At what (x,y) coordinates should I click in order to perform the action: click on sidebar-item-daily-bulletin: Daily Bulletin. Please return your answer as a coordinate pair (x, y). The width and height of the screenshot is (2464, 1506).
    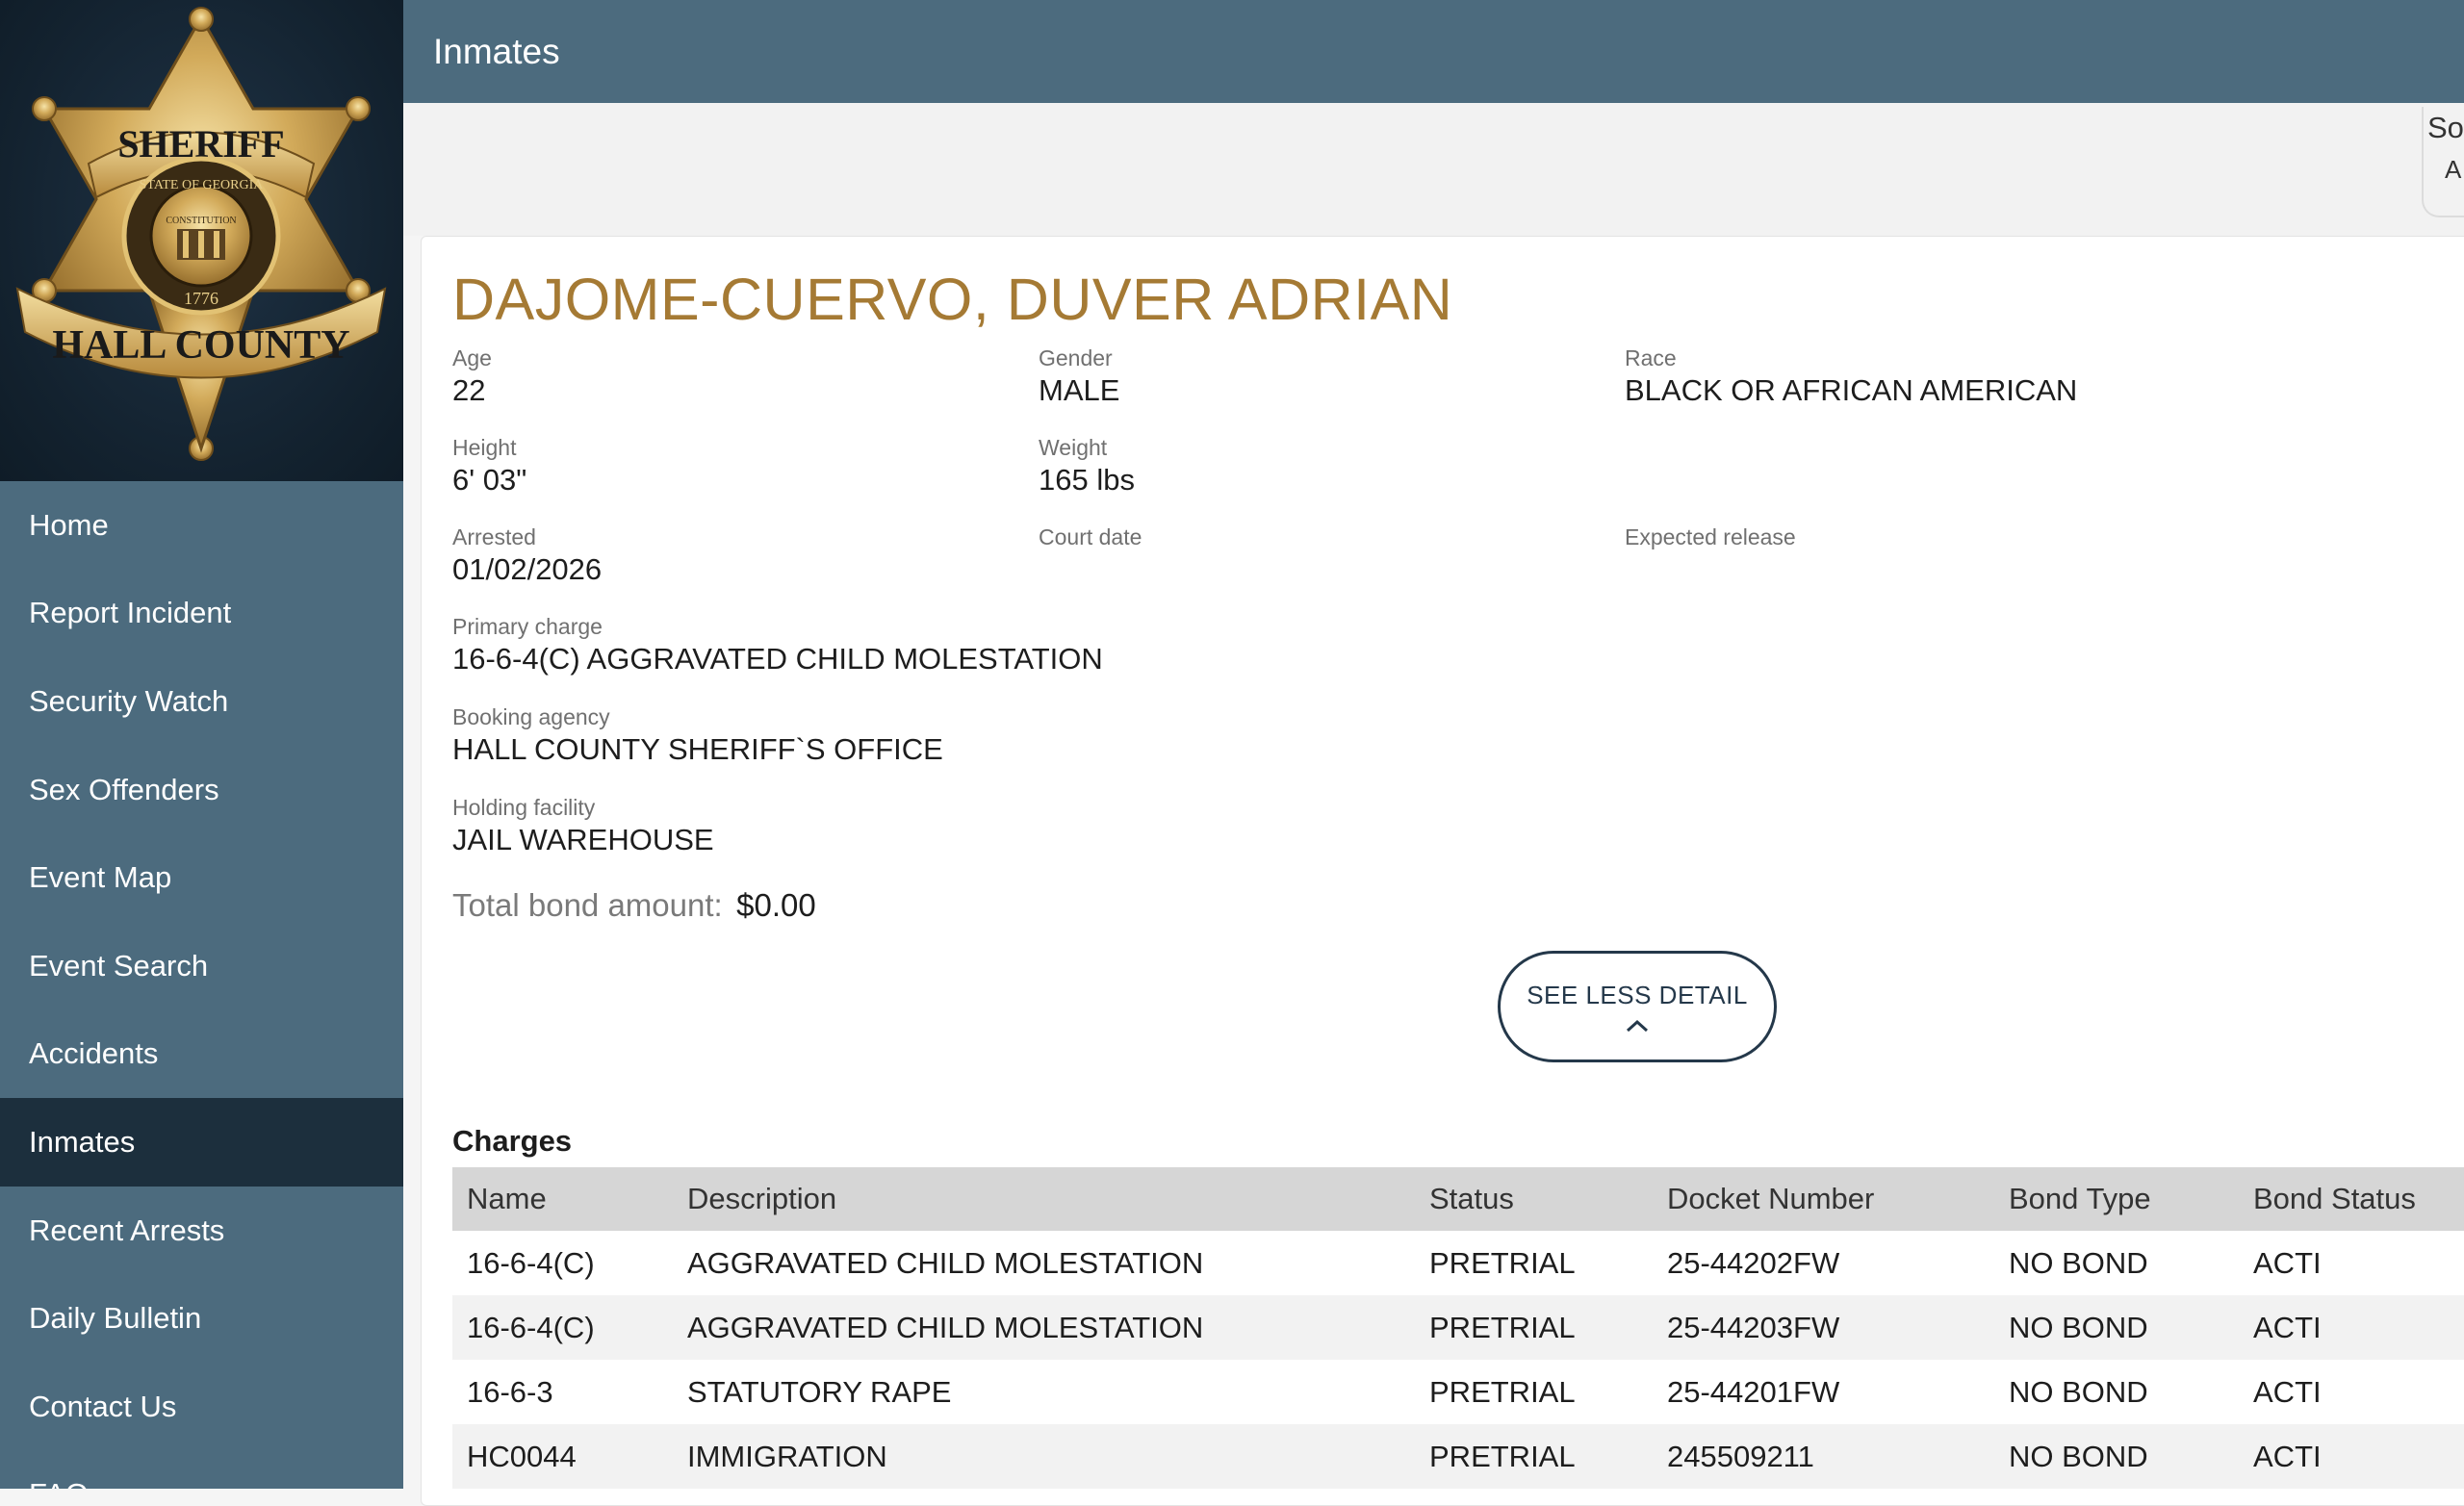
    Looking at the image, I should click on (201, 1318).